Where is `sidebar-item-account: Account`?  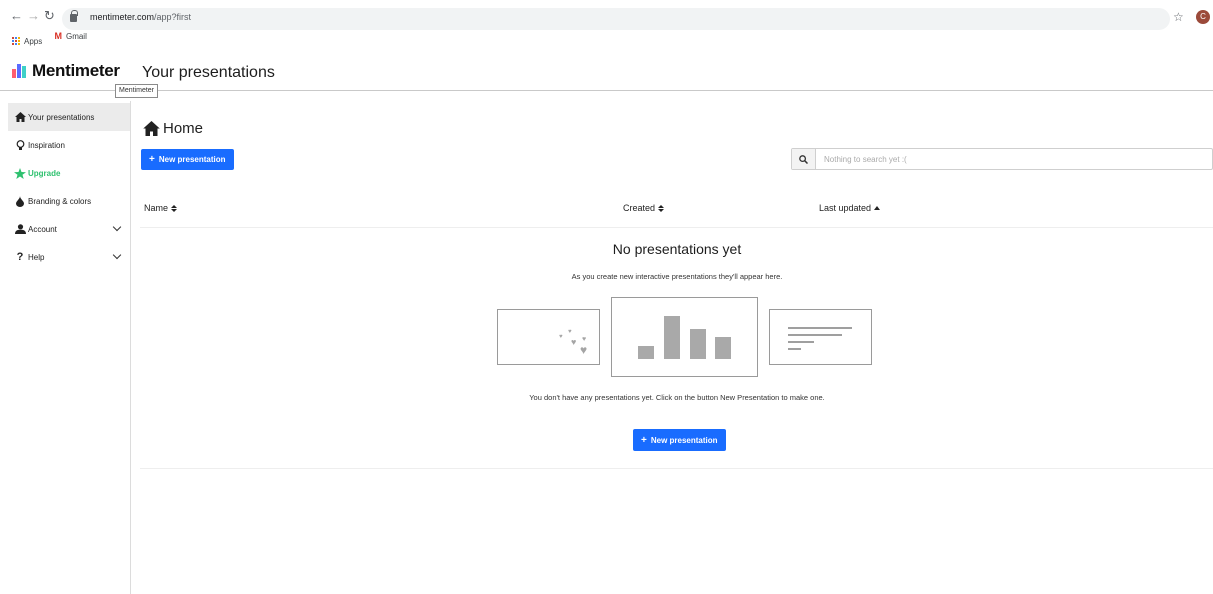
sidebar-item-account: Account is located at coordinates (69, 229).